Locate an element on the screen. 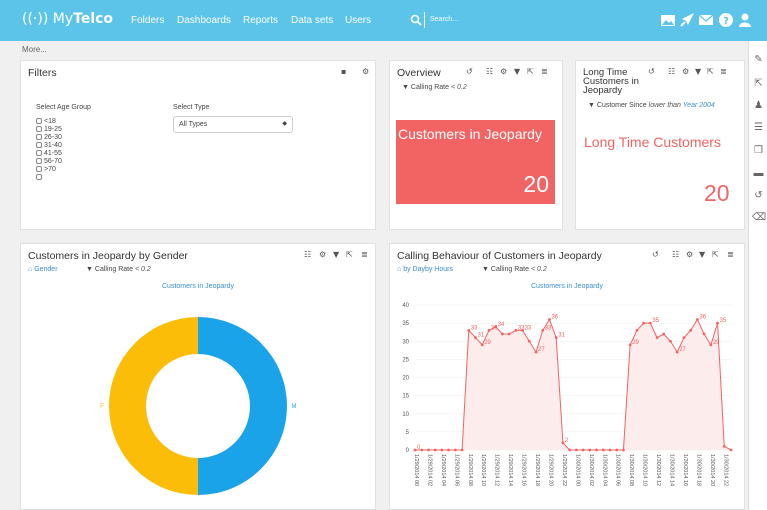  age-option-label: 31-40 is located at coordinates (53, 145).